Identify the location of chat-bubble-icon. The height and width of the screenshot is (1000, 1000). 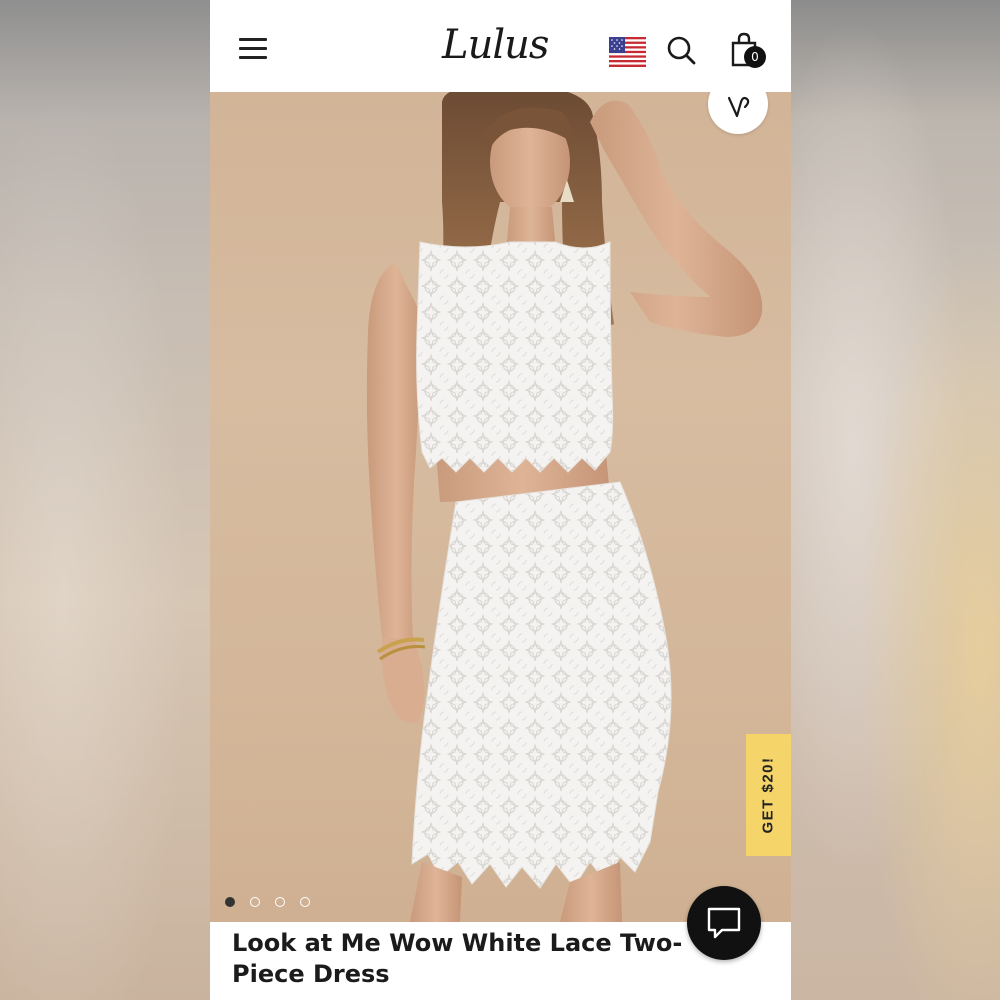
(724, 923).